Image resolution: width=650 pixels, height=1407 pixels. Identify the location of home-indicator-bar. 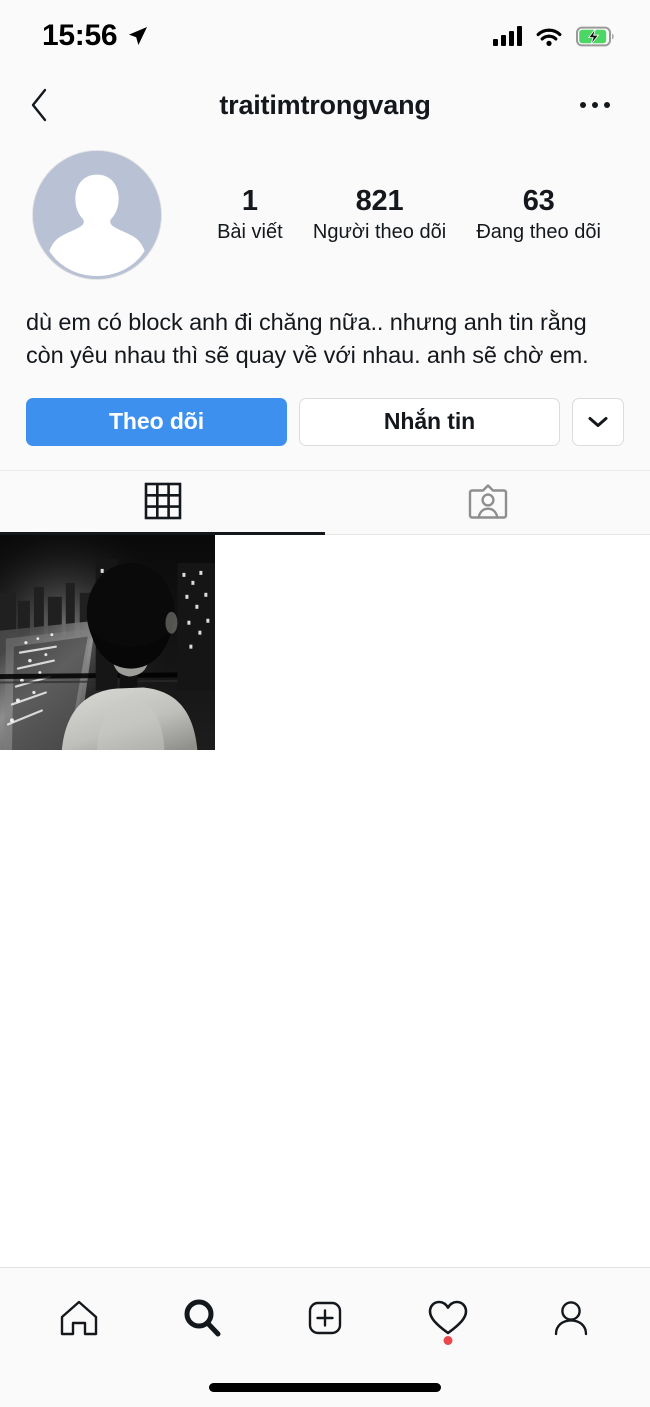
(325, 1387).